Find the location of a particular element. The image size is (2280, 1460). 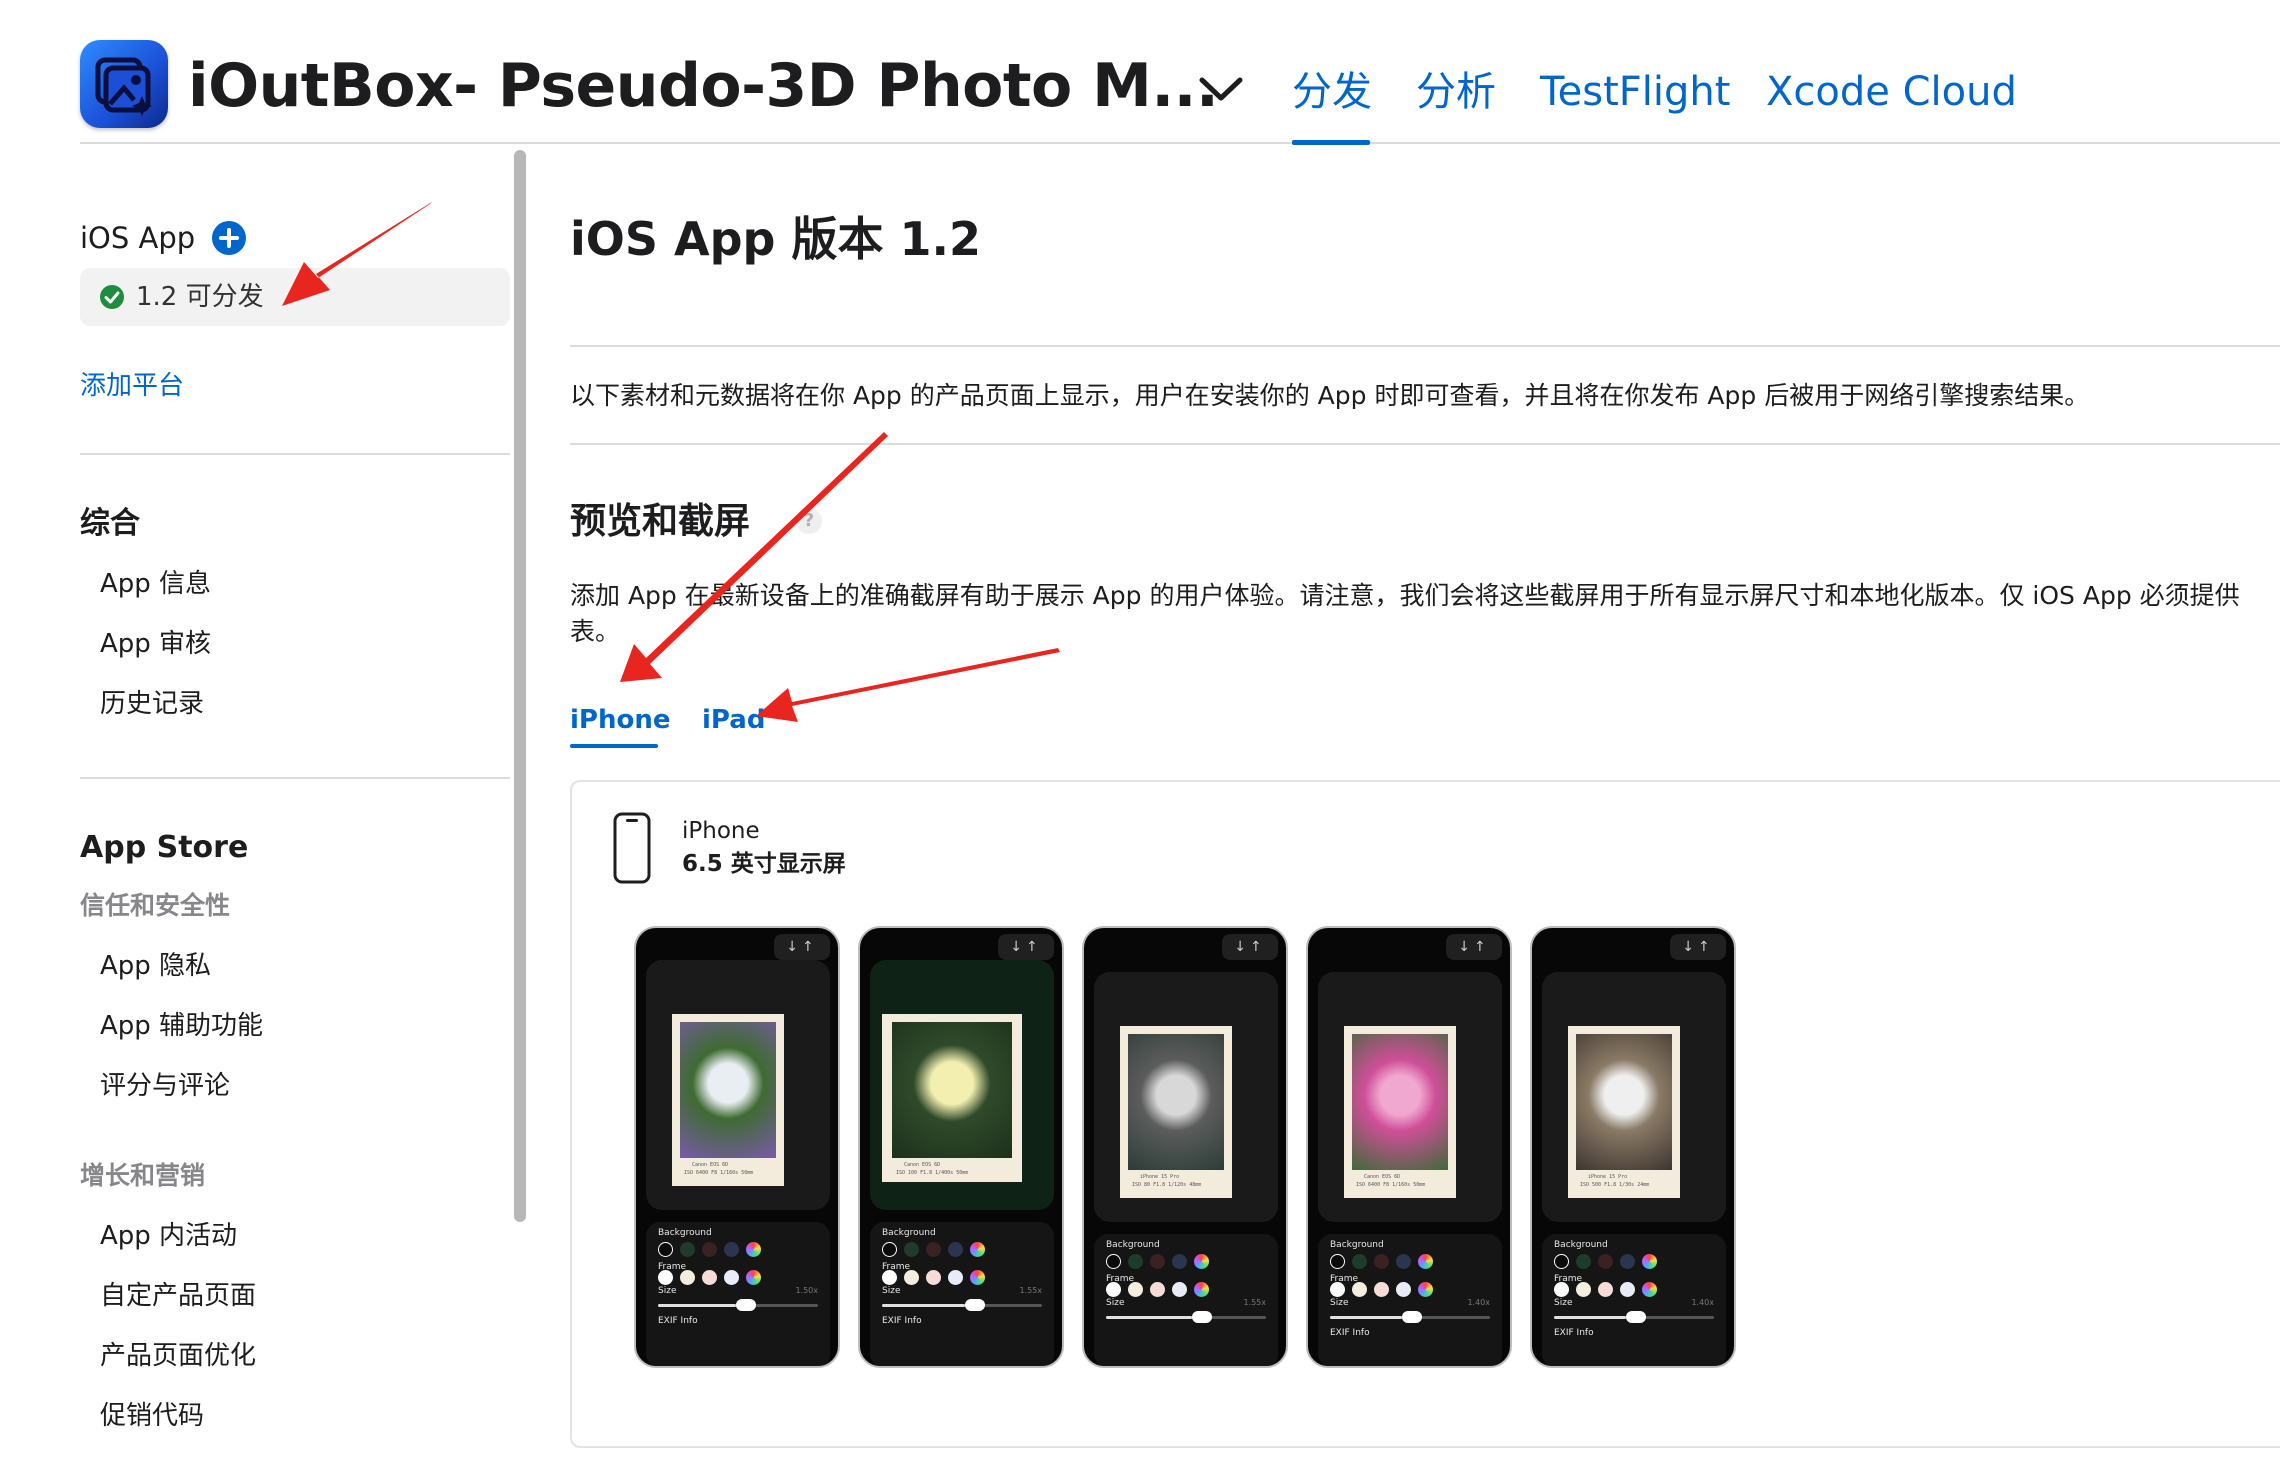

sidebar-item-version: 1.2 可分发 is located at coordinates (295, 297).